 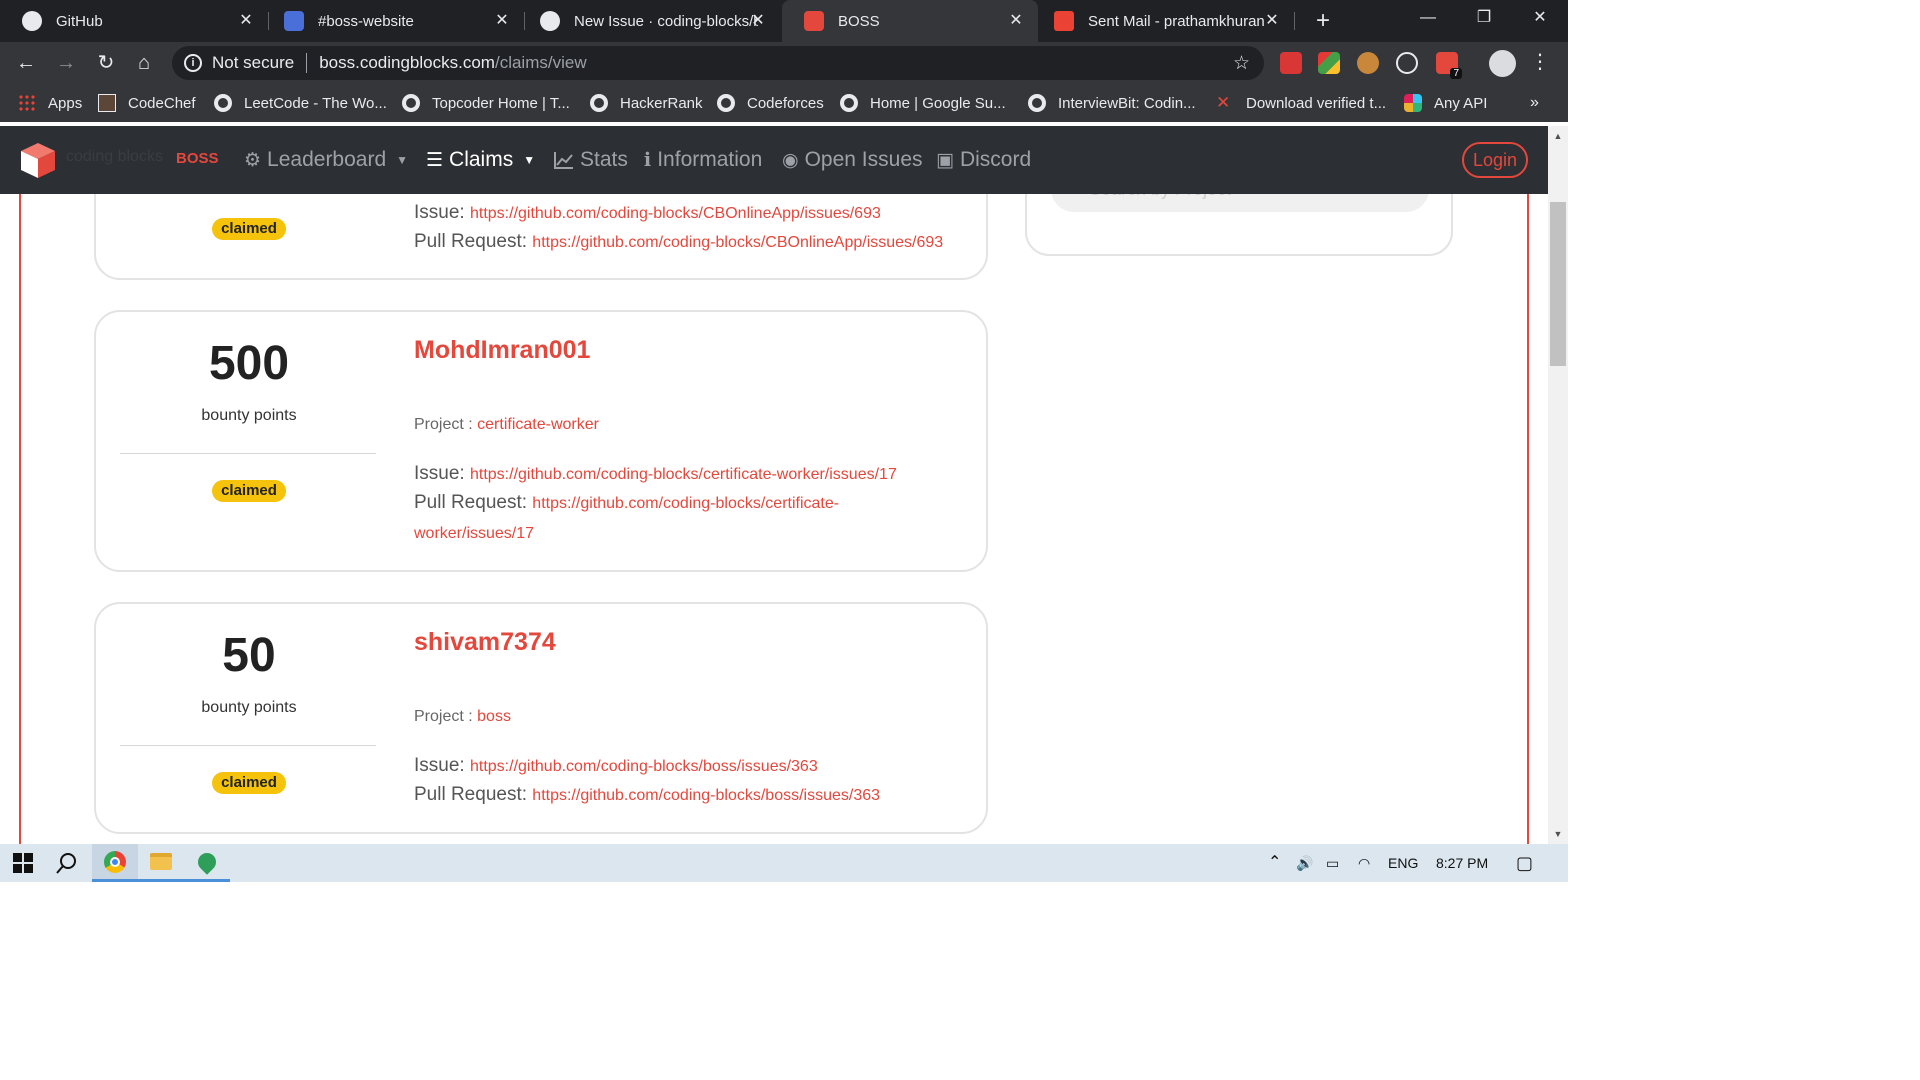 I want to click on bookmark-apps: Apps, so click(x=50, y=103).